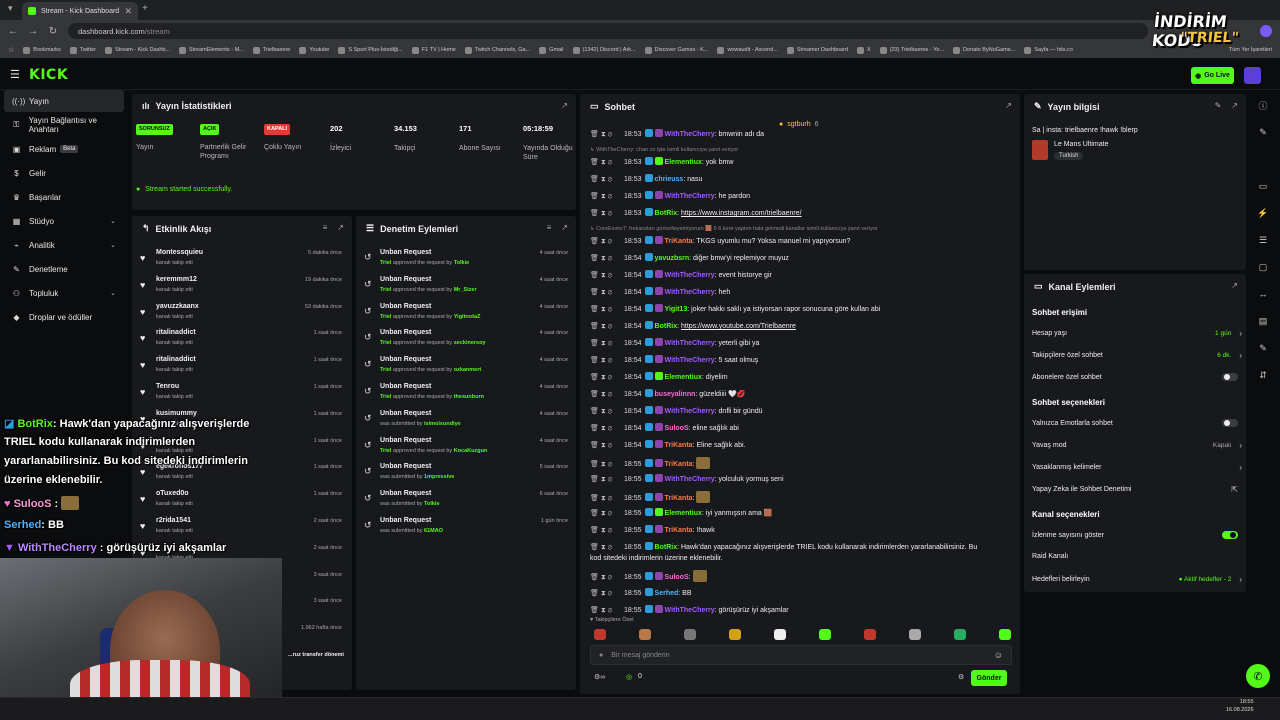 The height and width of the screenshot is (720, 1280). What do you see at coordinates (802, 360) in the screenshot?
I see `chat-message: 🗑 ⧗ ⊘ 18:54 WithTheCherry: 5 saat olmuş` at bounding box center [802, 360].